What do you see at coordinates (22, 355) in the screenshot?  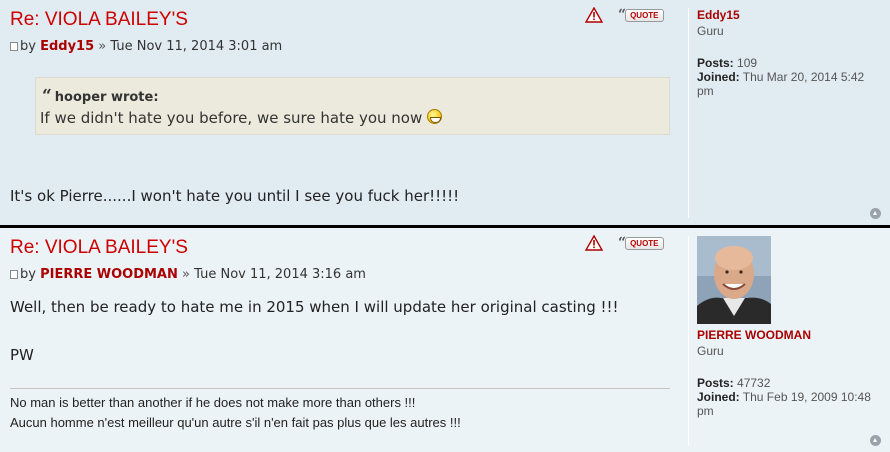 I see `post-body-signoff: PW` at bounding box center [22, 355].